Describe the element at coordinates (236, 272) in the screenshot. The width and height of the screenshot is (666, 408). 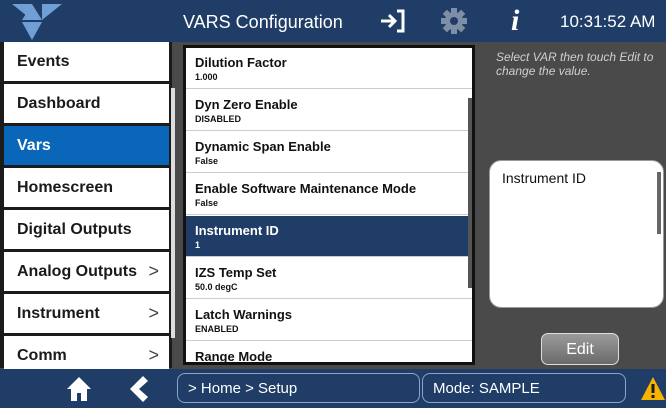
I see `var-name: IZS Temp Set` at that location.